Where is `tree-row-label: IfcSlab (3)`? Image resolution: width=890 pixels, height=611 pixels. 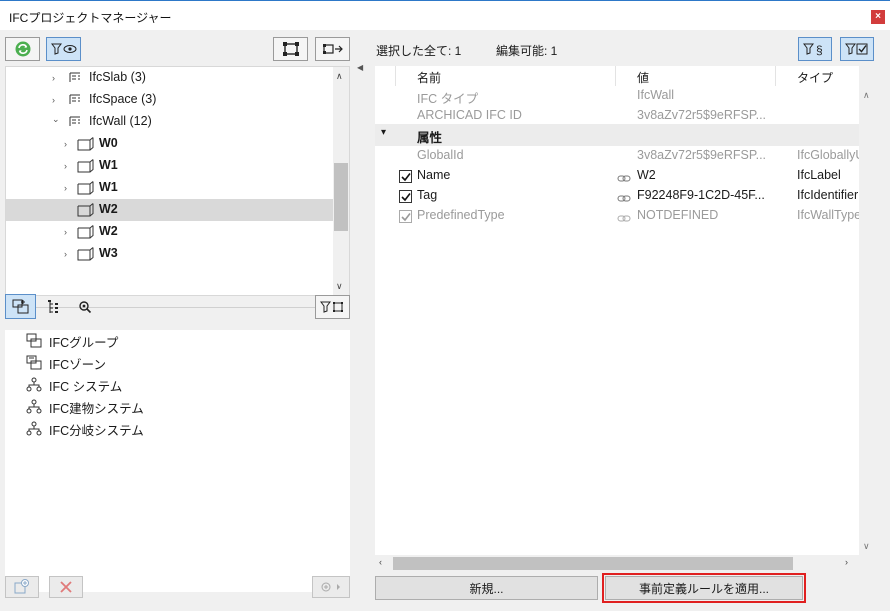
tree-row-label: IfcSlab (3) is located at coordinates (117, 77).